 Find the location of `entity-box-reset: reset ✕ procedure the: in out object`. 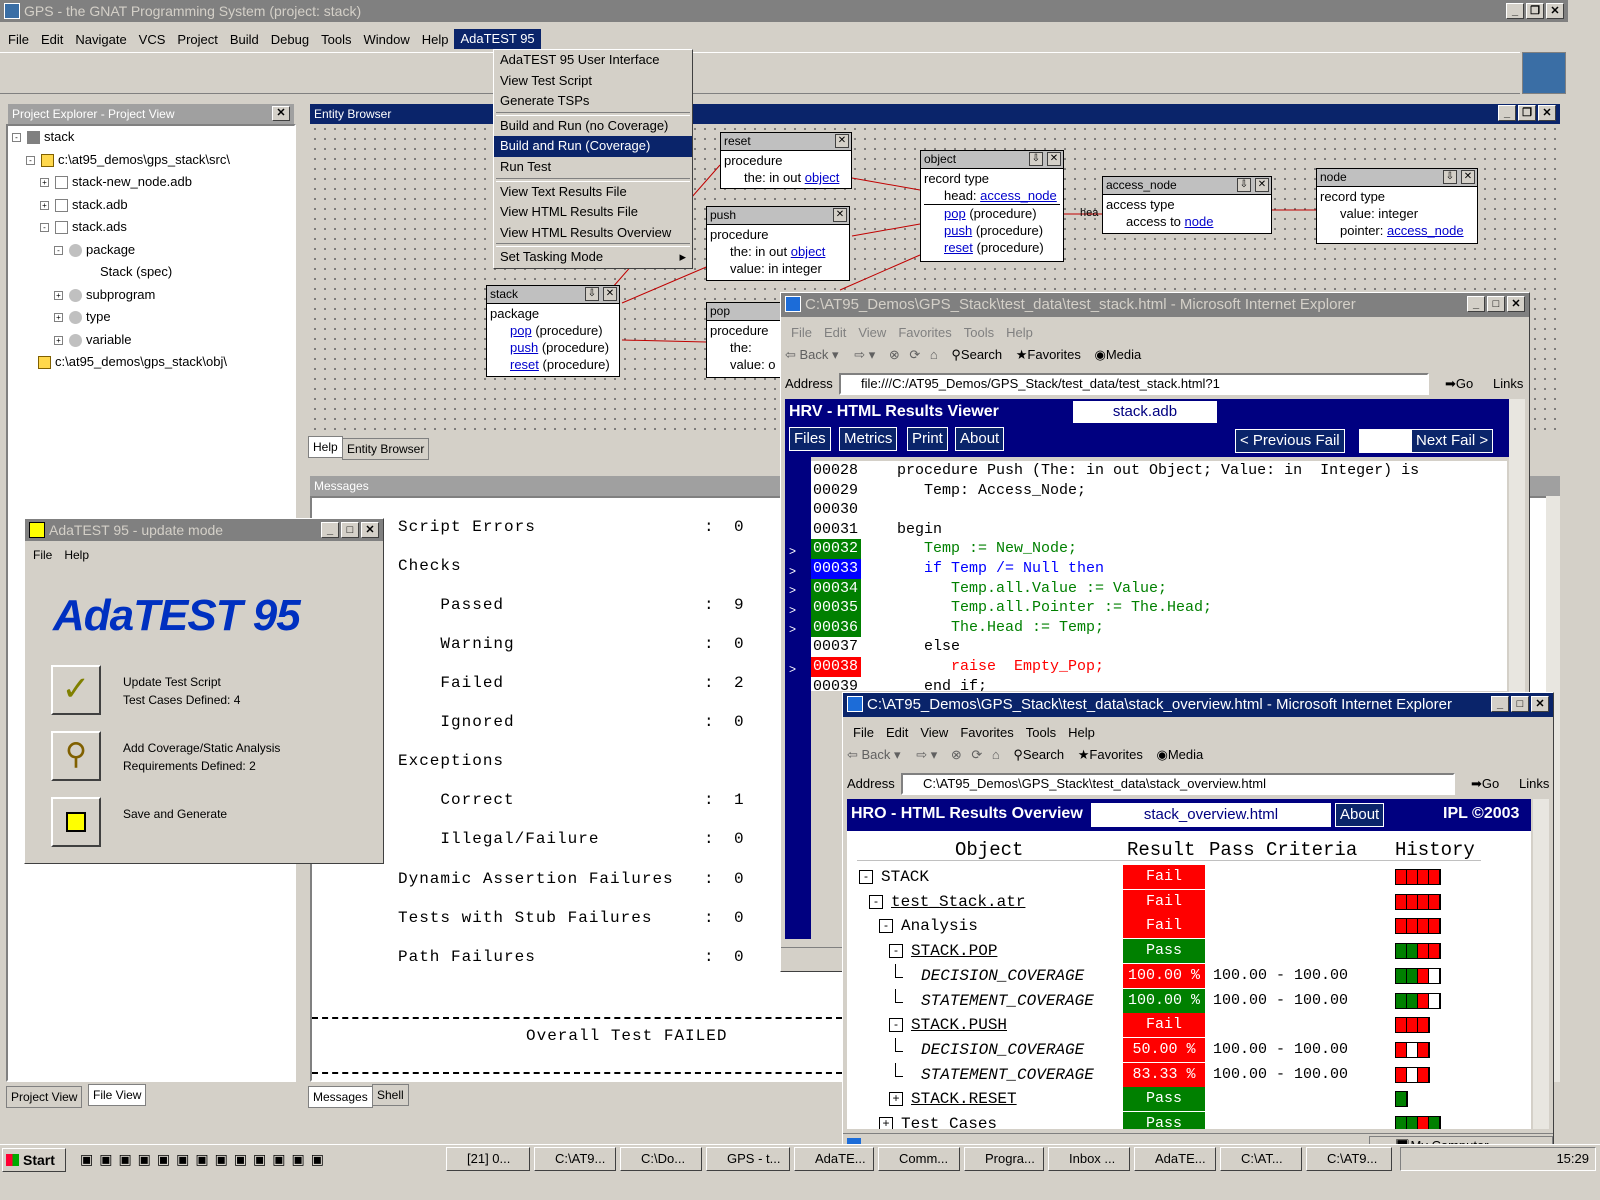

entity-box-reset: reset ✕ procedure the: in out object is located at coordinates (786, 160).